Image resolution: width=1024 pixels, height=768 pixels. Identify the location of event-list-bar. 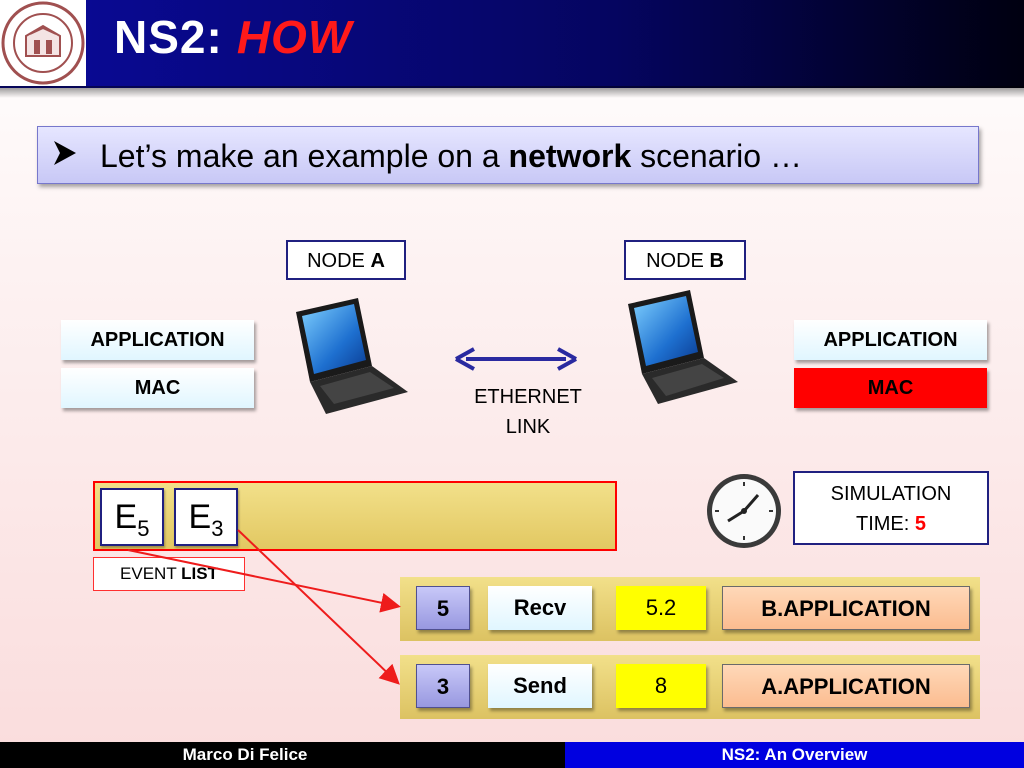
(355, 516).